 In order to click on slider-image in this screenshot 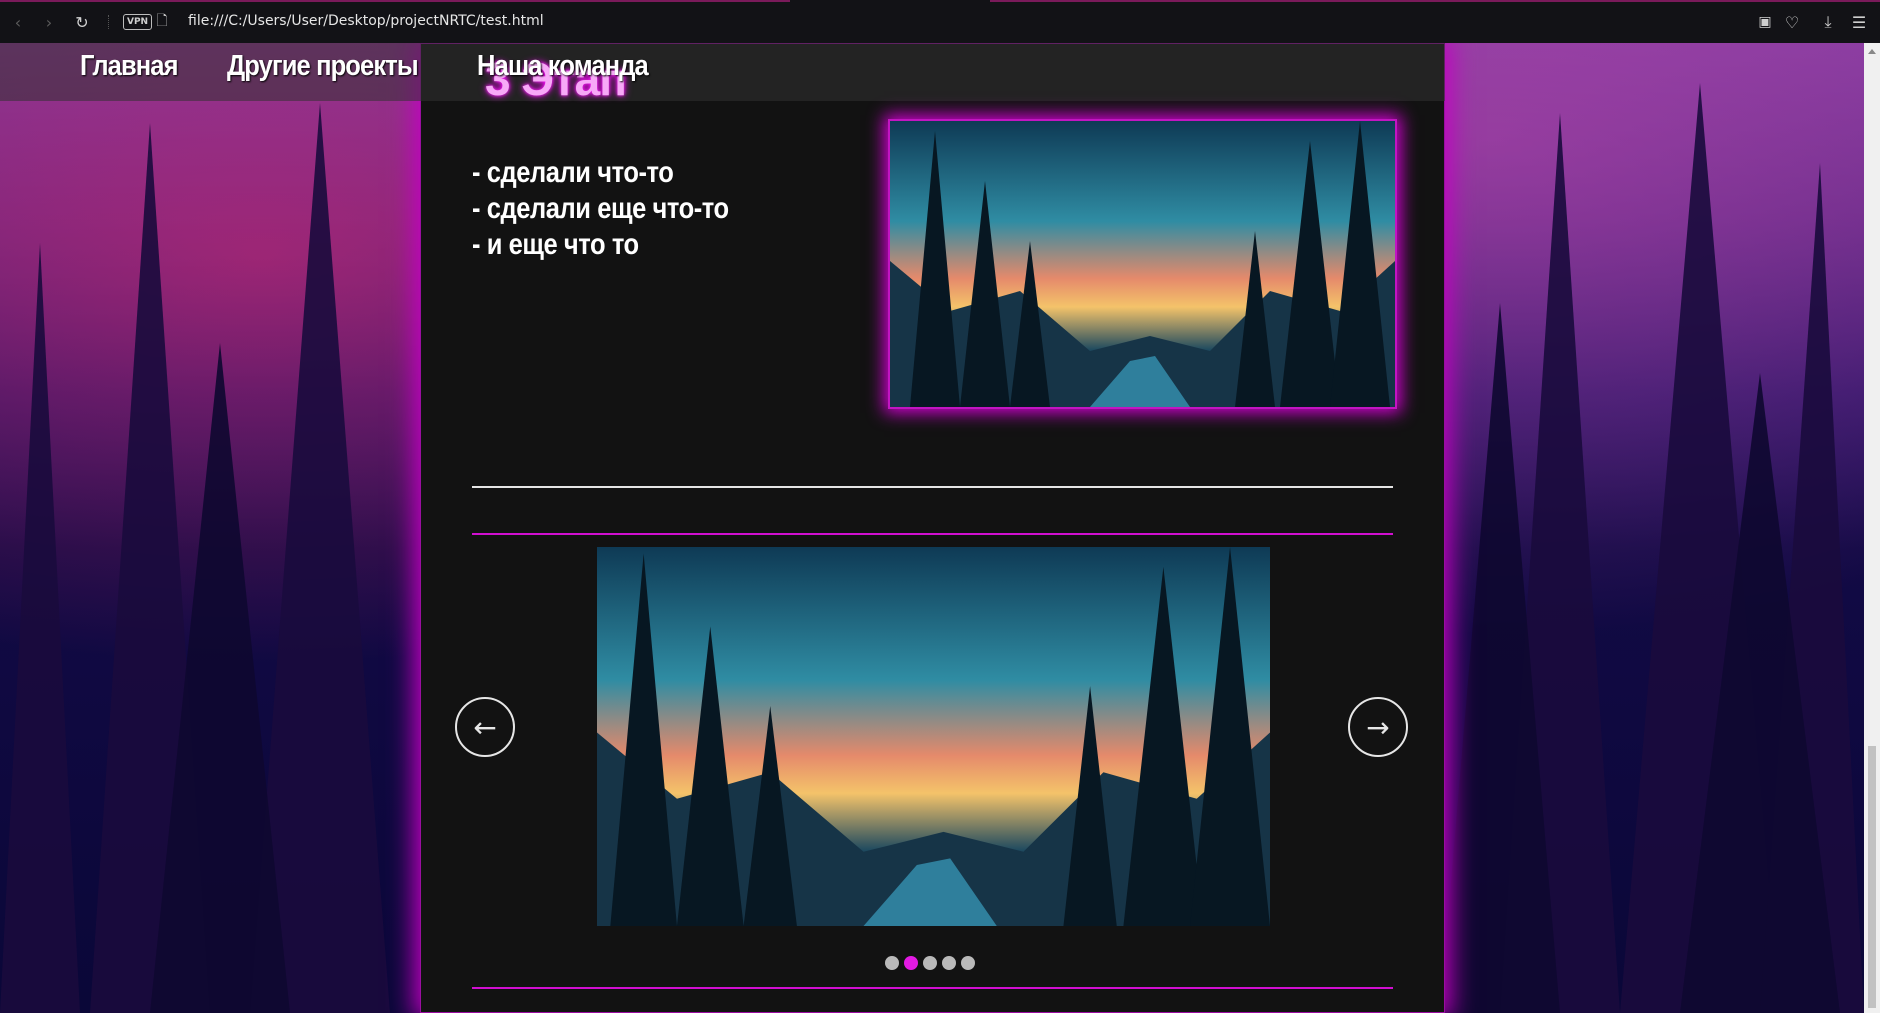, I will do `click(933, 736)`.